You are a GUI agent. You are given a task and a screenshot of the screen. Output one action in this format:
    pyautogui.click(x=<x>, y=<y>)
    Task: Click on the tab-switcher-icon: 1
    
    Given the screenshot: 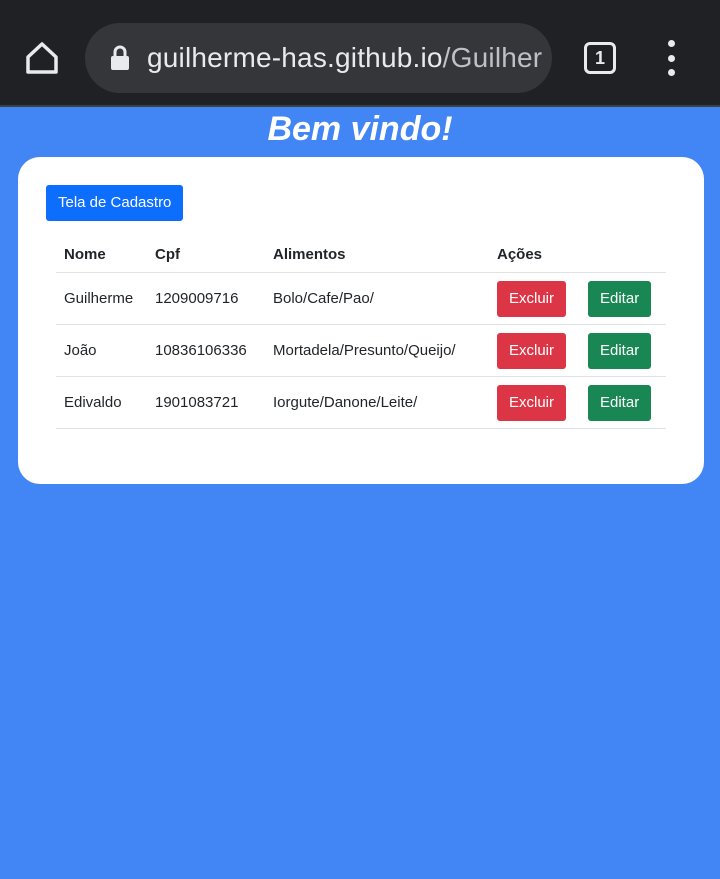 What is the action you would take?
    pyautogui.click(x=599, y=57)
    